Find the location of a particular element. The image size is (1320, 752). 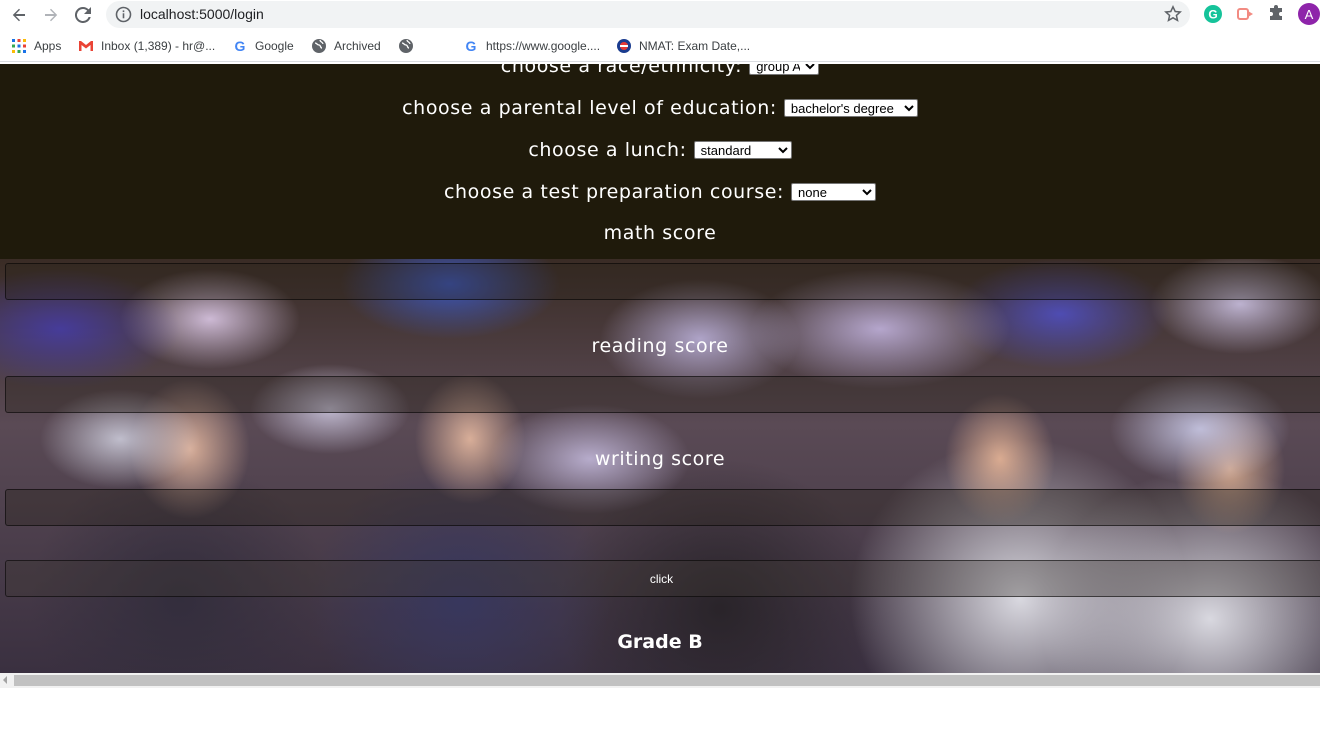

bookmark-apps: Apps is located at coordinates (36, 46).